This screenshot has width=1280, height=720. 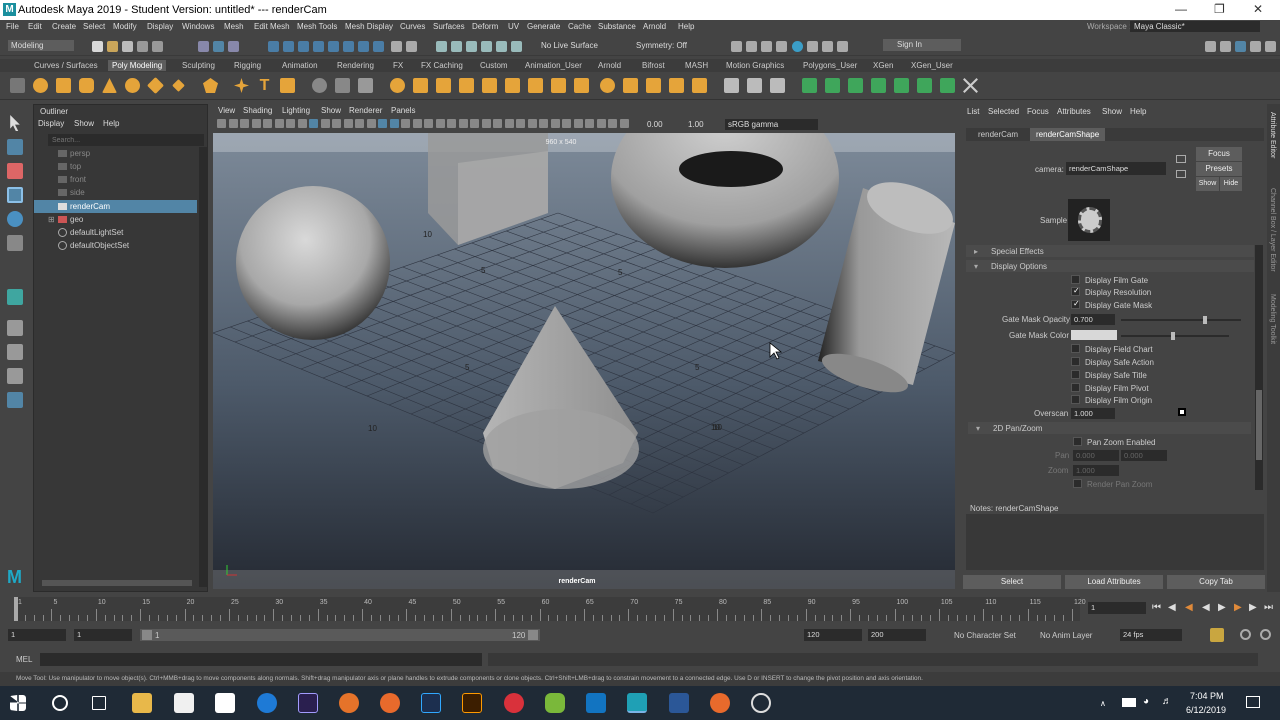 What do you see at coordinates (147, 635) in the screenshot?
I see `range-start-handle` at bounding box center [147, 635].